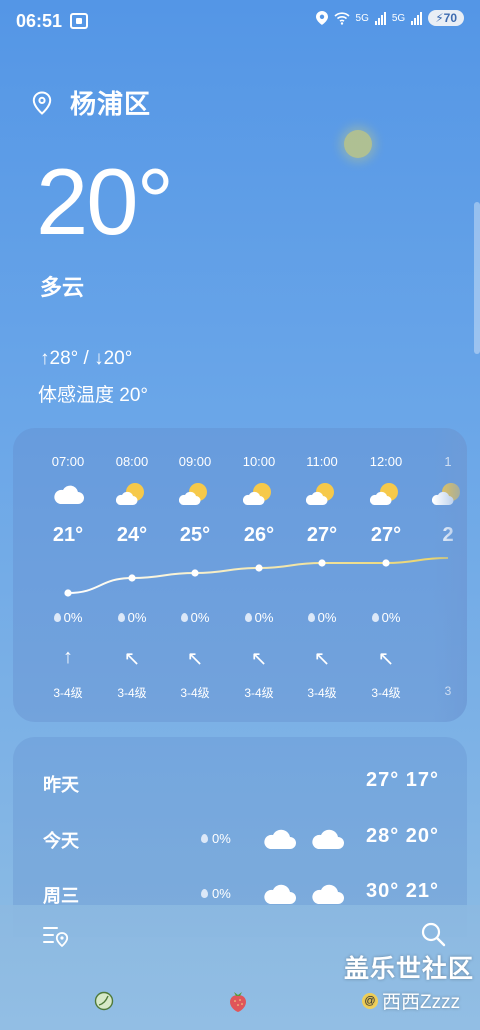  I want to click on hour-column: 10:00 26° 0% ↖ 3-4级, so click(259, 575).